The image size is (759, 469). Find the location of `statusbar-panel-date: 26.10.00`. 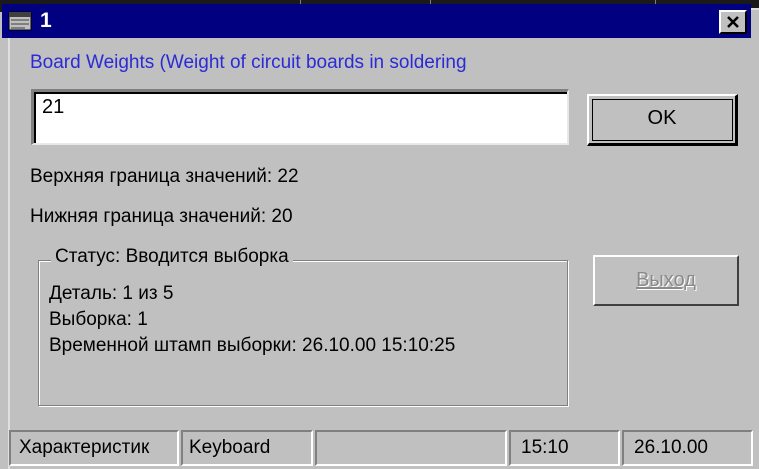

statusbar-panel-date: 26.10.00 is located at coordinates (687, 448).